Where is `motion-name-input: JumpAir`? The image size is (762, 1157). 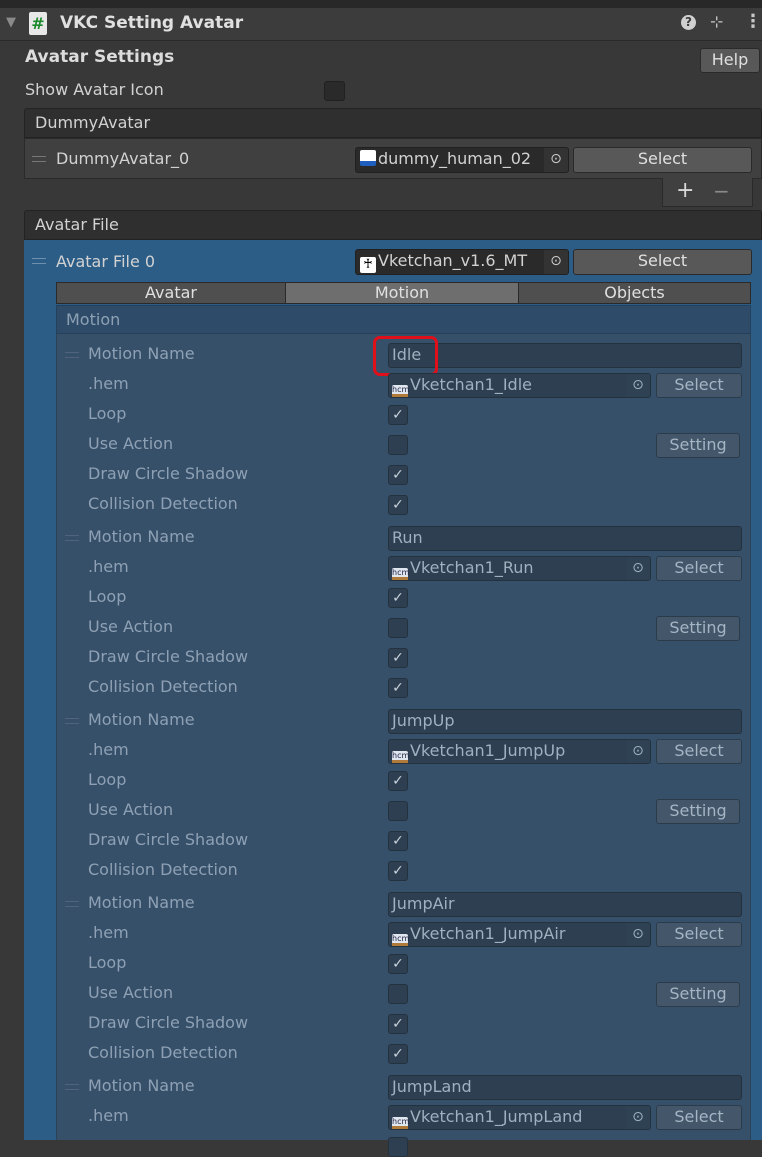 motion-name-input: JumpAir is located at coordinates (565, 904).